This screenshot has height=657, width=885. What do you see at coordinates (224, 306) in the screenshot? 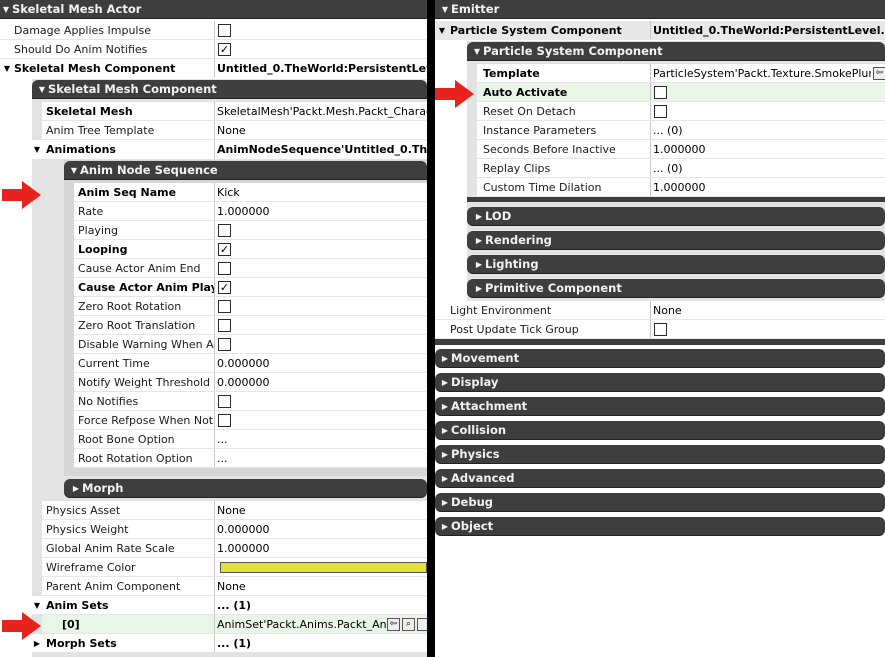
I see `checkbox-zero-root-rotation` at bounding box center [224, 306].